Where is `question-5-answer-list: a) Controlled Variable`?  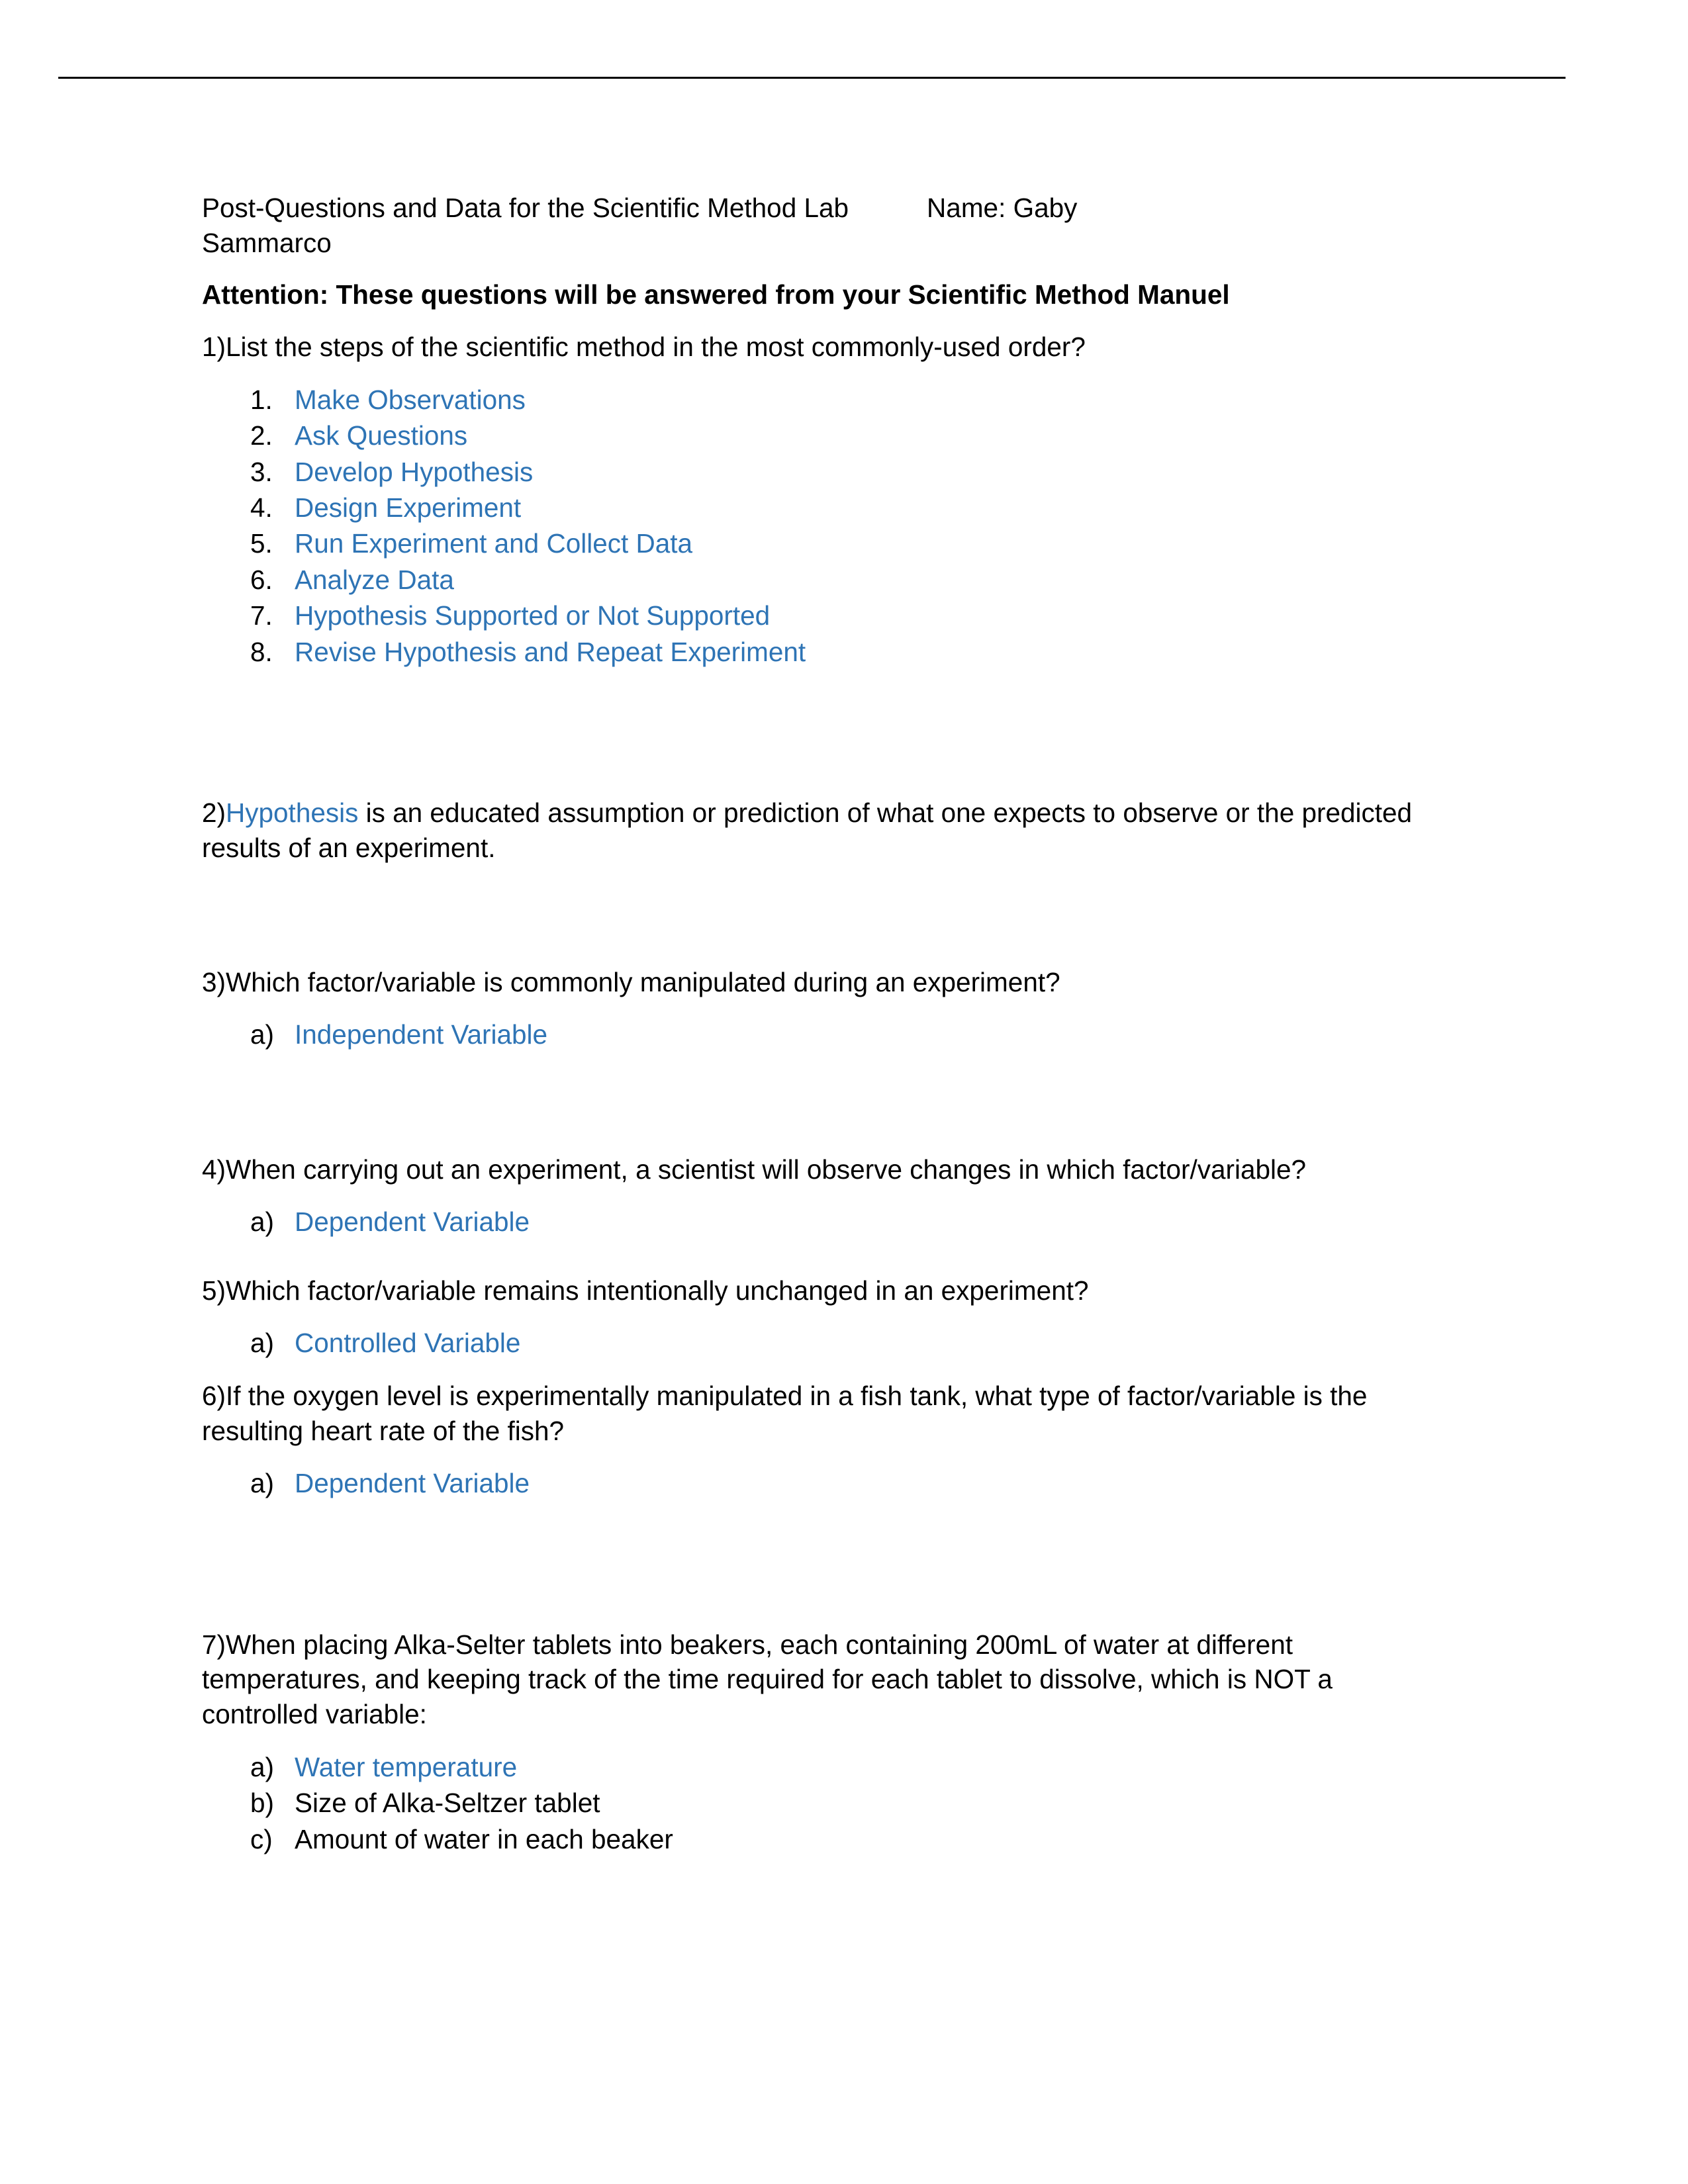
question-5-answer-list: a) Controlled Variable is located at coordinates (825, 1343).